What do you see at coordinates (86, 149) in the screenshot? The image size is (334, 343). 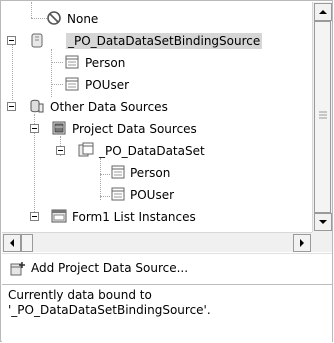 I see `dataset-icon` at bounding box center [86, 149].